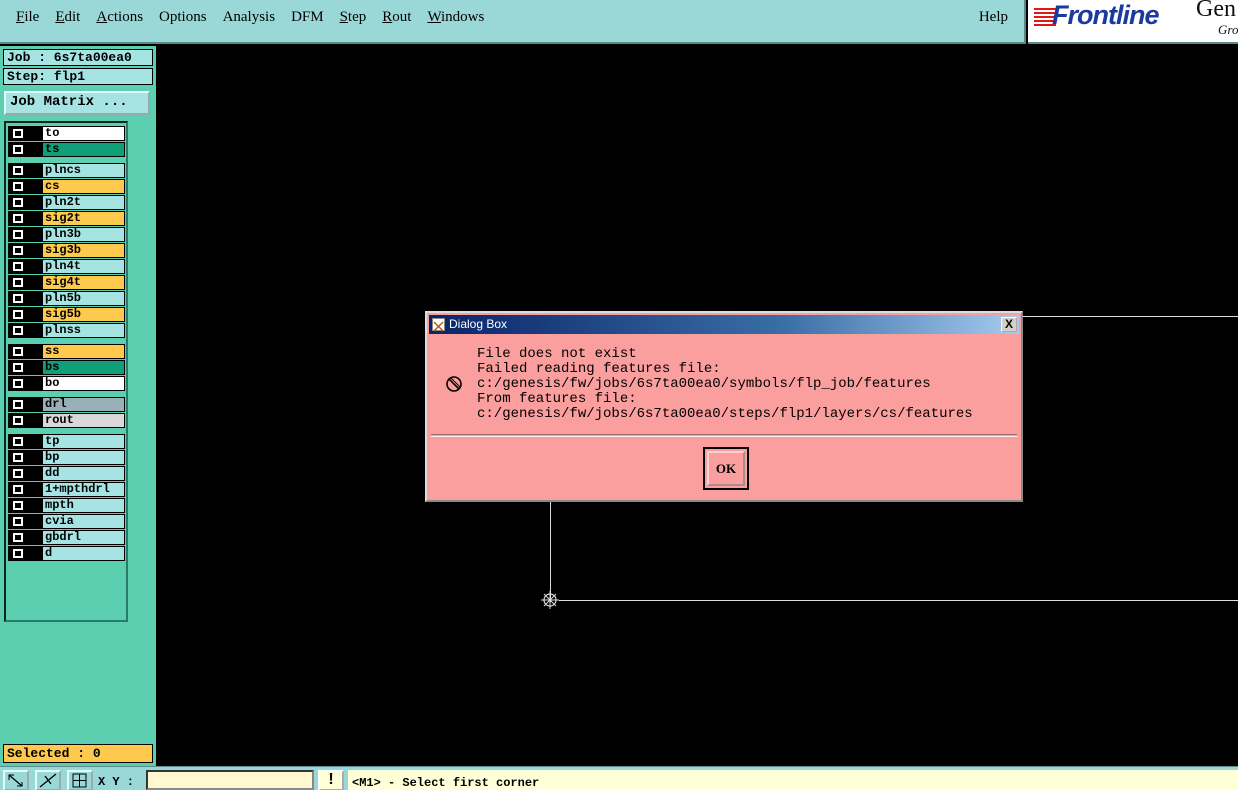 The height and width of the screenshot is (790, 1238). Describe the element at coordinates (1009, 324) in the screenshot. I see `close-icon: X` at that location.